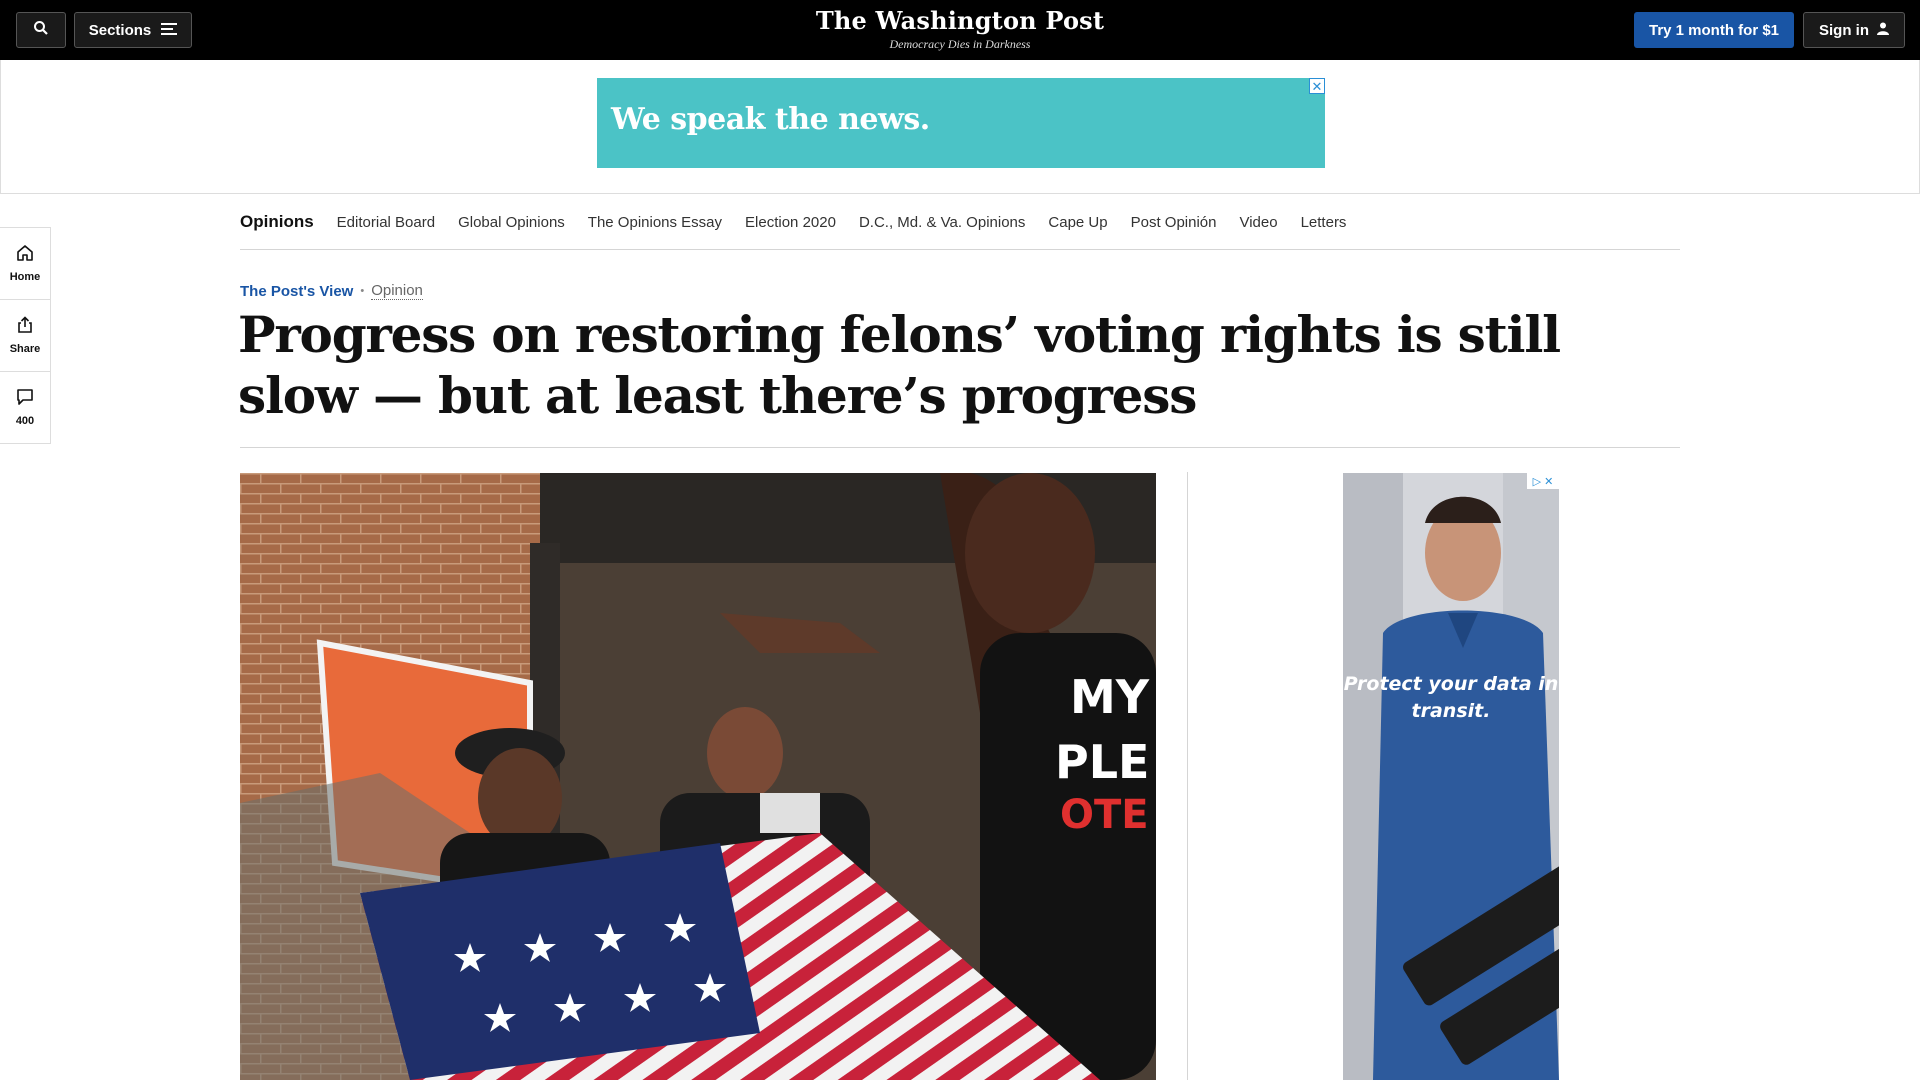  Describe the element at coordinates (790, 222) in the screenshot. I see `nav-item-election-2020: Election 2020` at that location.